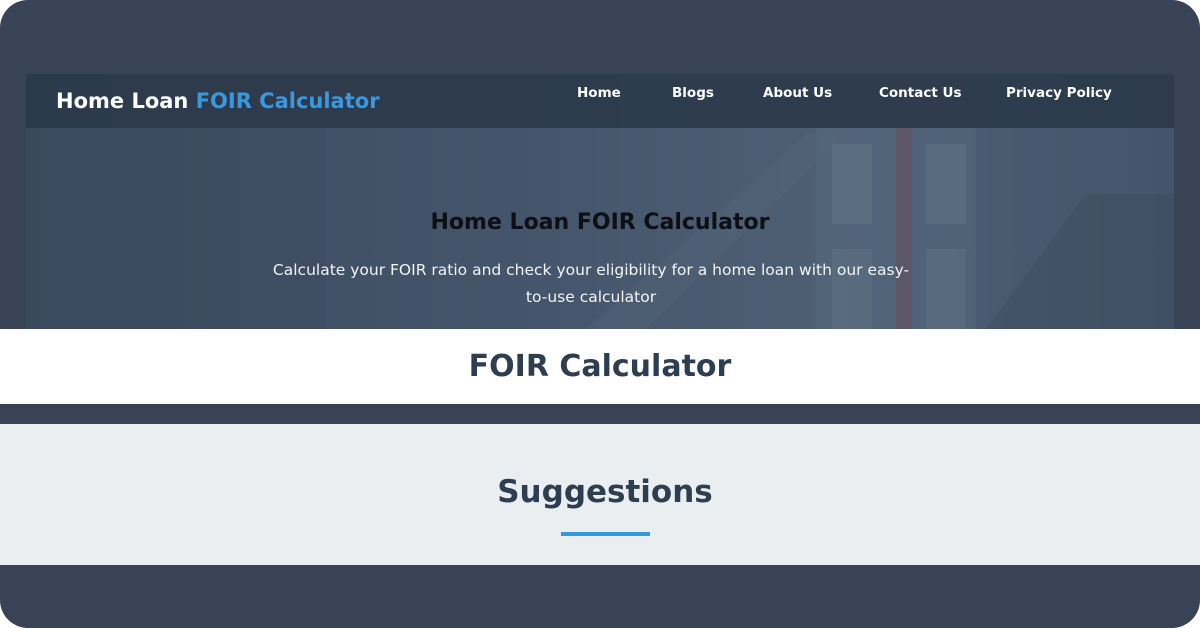 The width and height of the screenshot is (1200, 628). I want to click on calculator-section: FOIR Calculator, so click(600, 366).